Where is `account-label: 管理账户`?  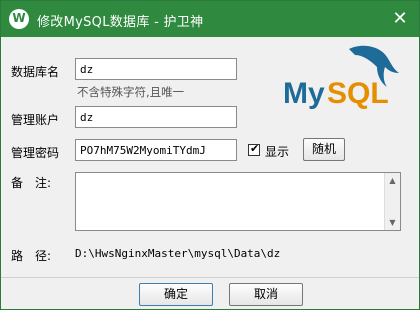
account-label: 管理账户 is located at coordinates (35, 120).